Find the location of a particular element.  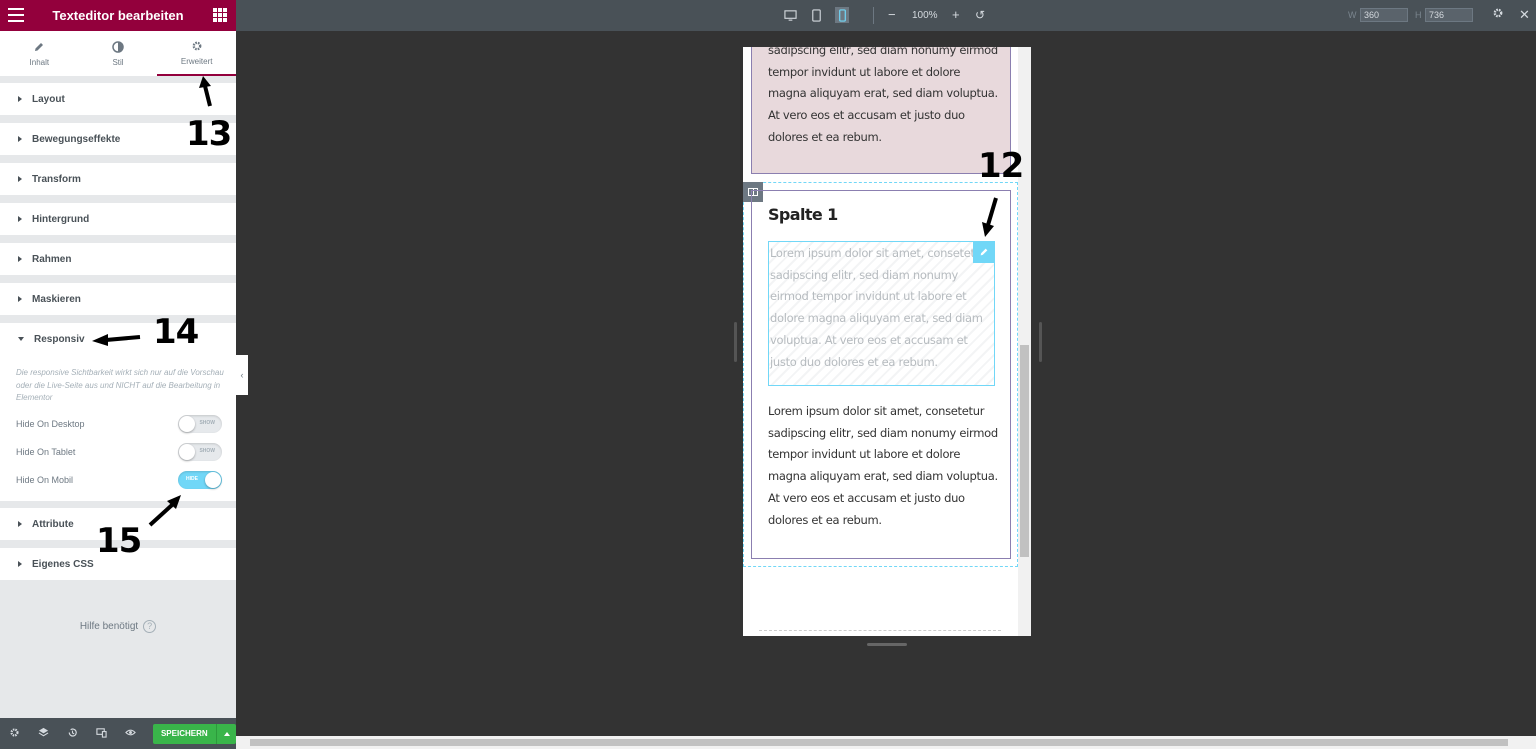

resize-right-handle is located at coordinates (1040, 342).